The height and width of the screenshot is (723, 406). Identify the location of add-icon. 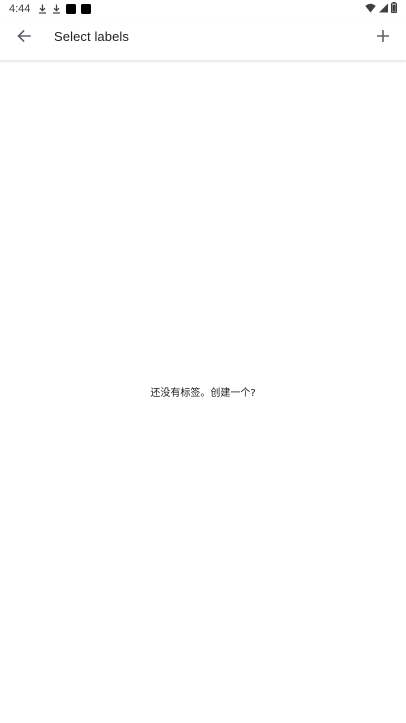
(383, 38).